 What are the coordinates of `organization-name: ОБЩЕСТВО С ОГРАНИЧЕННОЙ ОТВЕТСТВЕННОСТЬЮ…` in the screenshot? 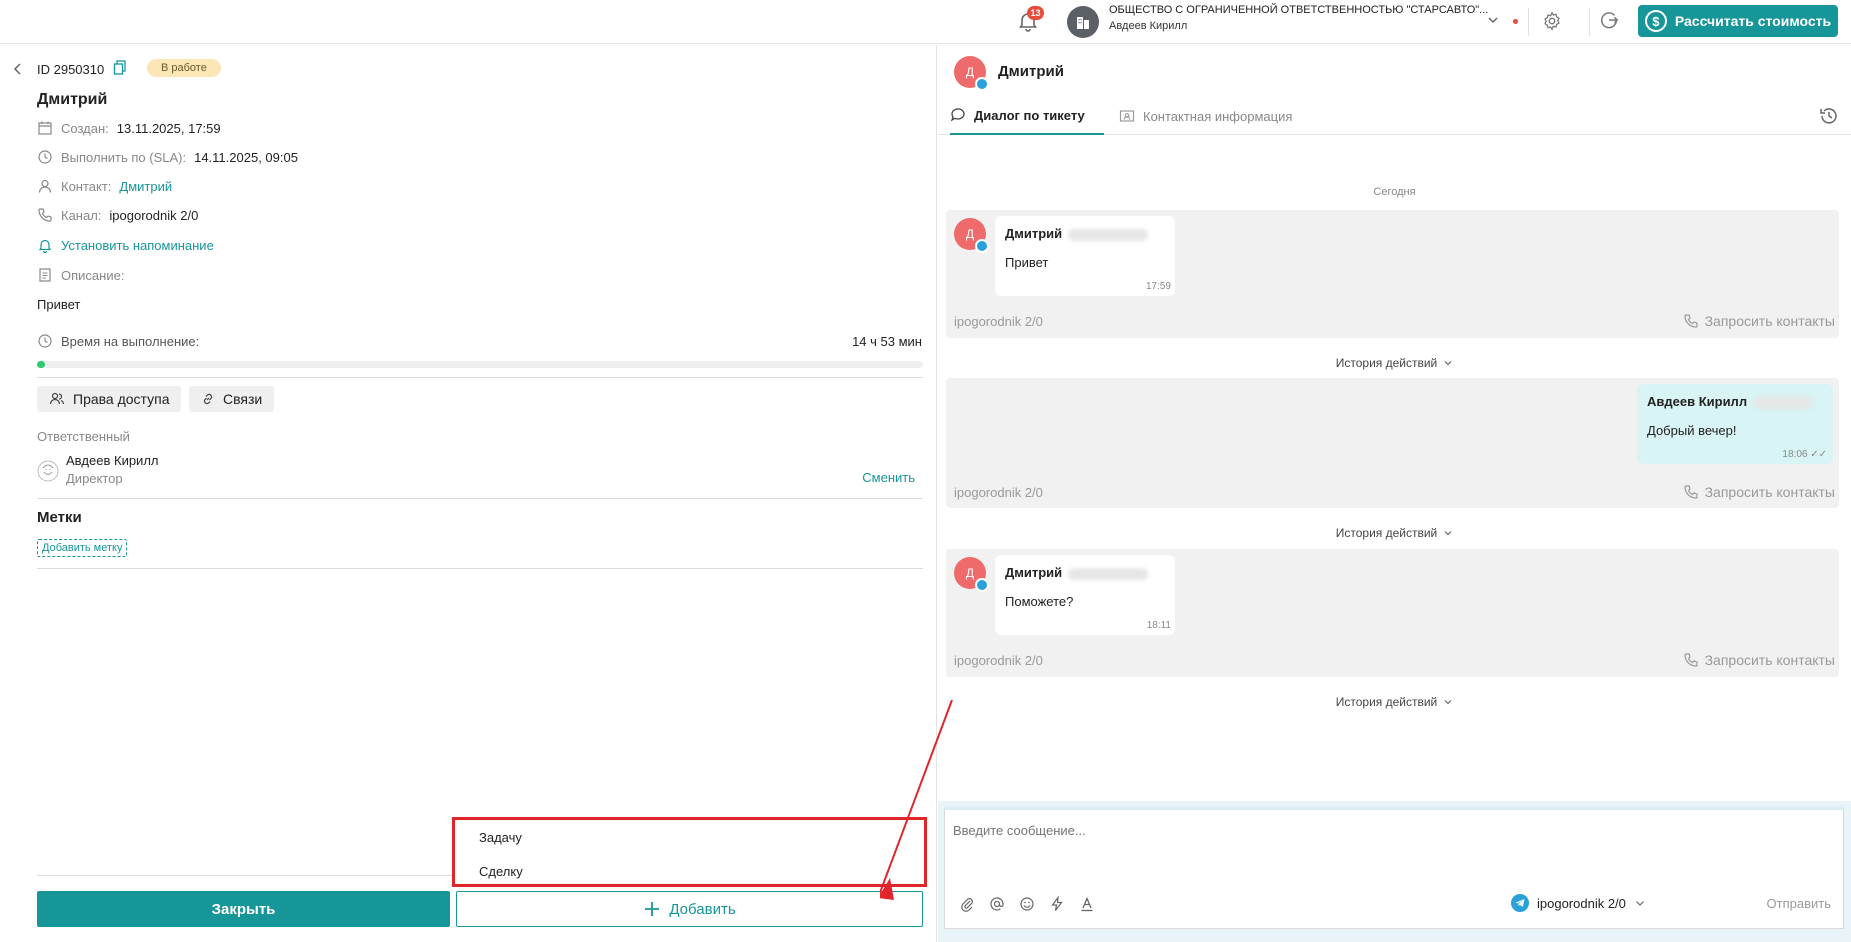 It's located at (1298, 10).